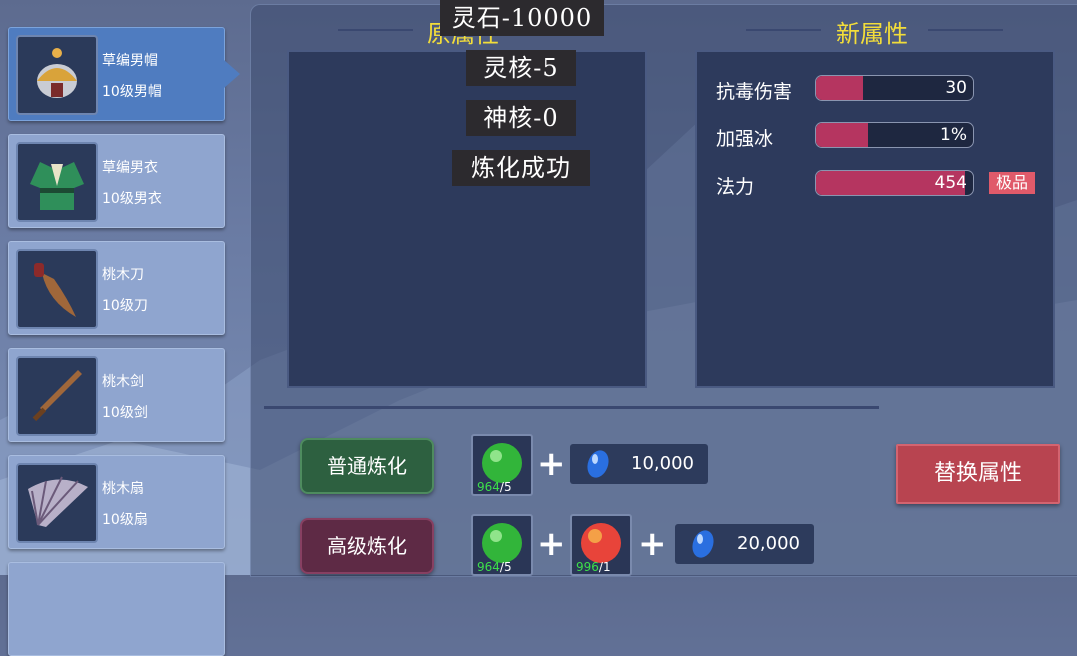 This screenshot has width=1077, height=656. What do you see at coordinates (522, 18) in the screenshot?
I see `message-spirit-stone: 灵石-10000` at bounding box center [522, 18].